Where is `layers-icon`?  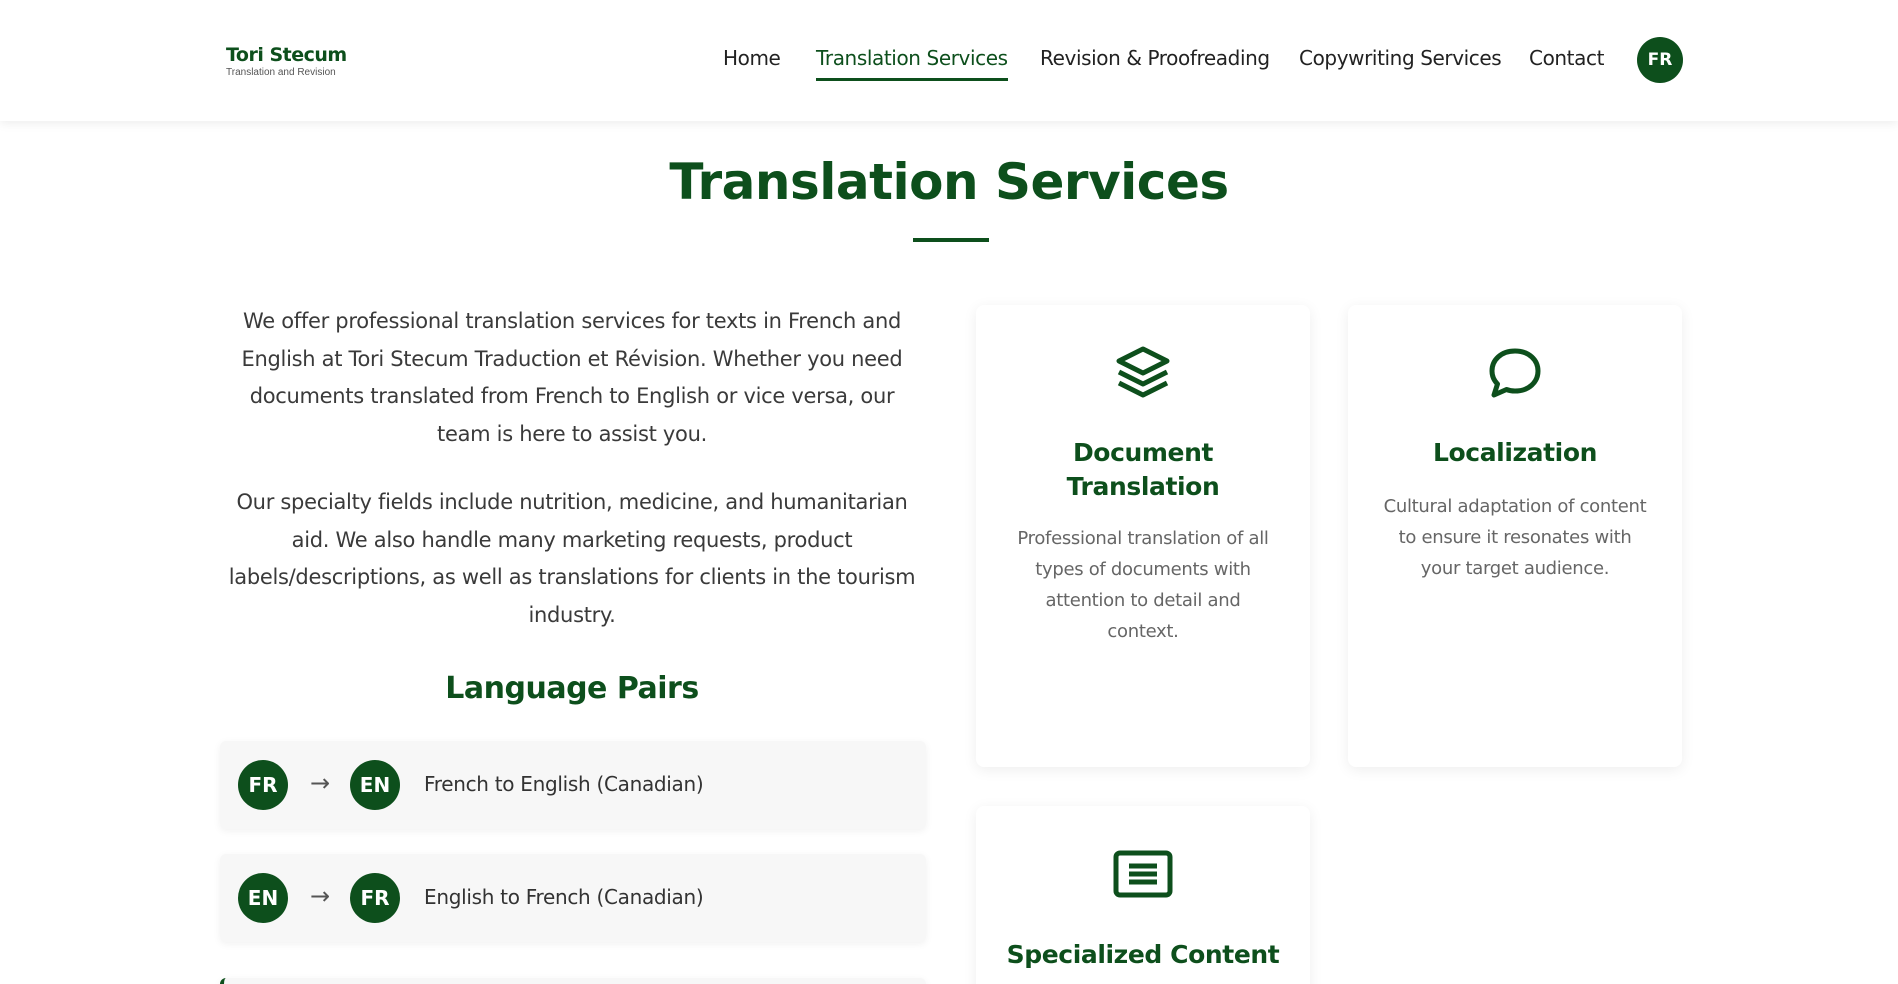 layers-icon is located at coordinates (1143, 372).